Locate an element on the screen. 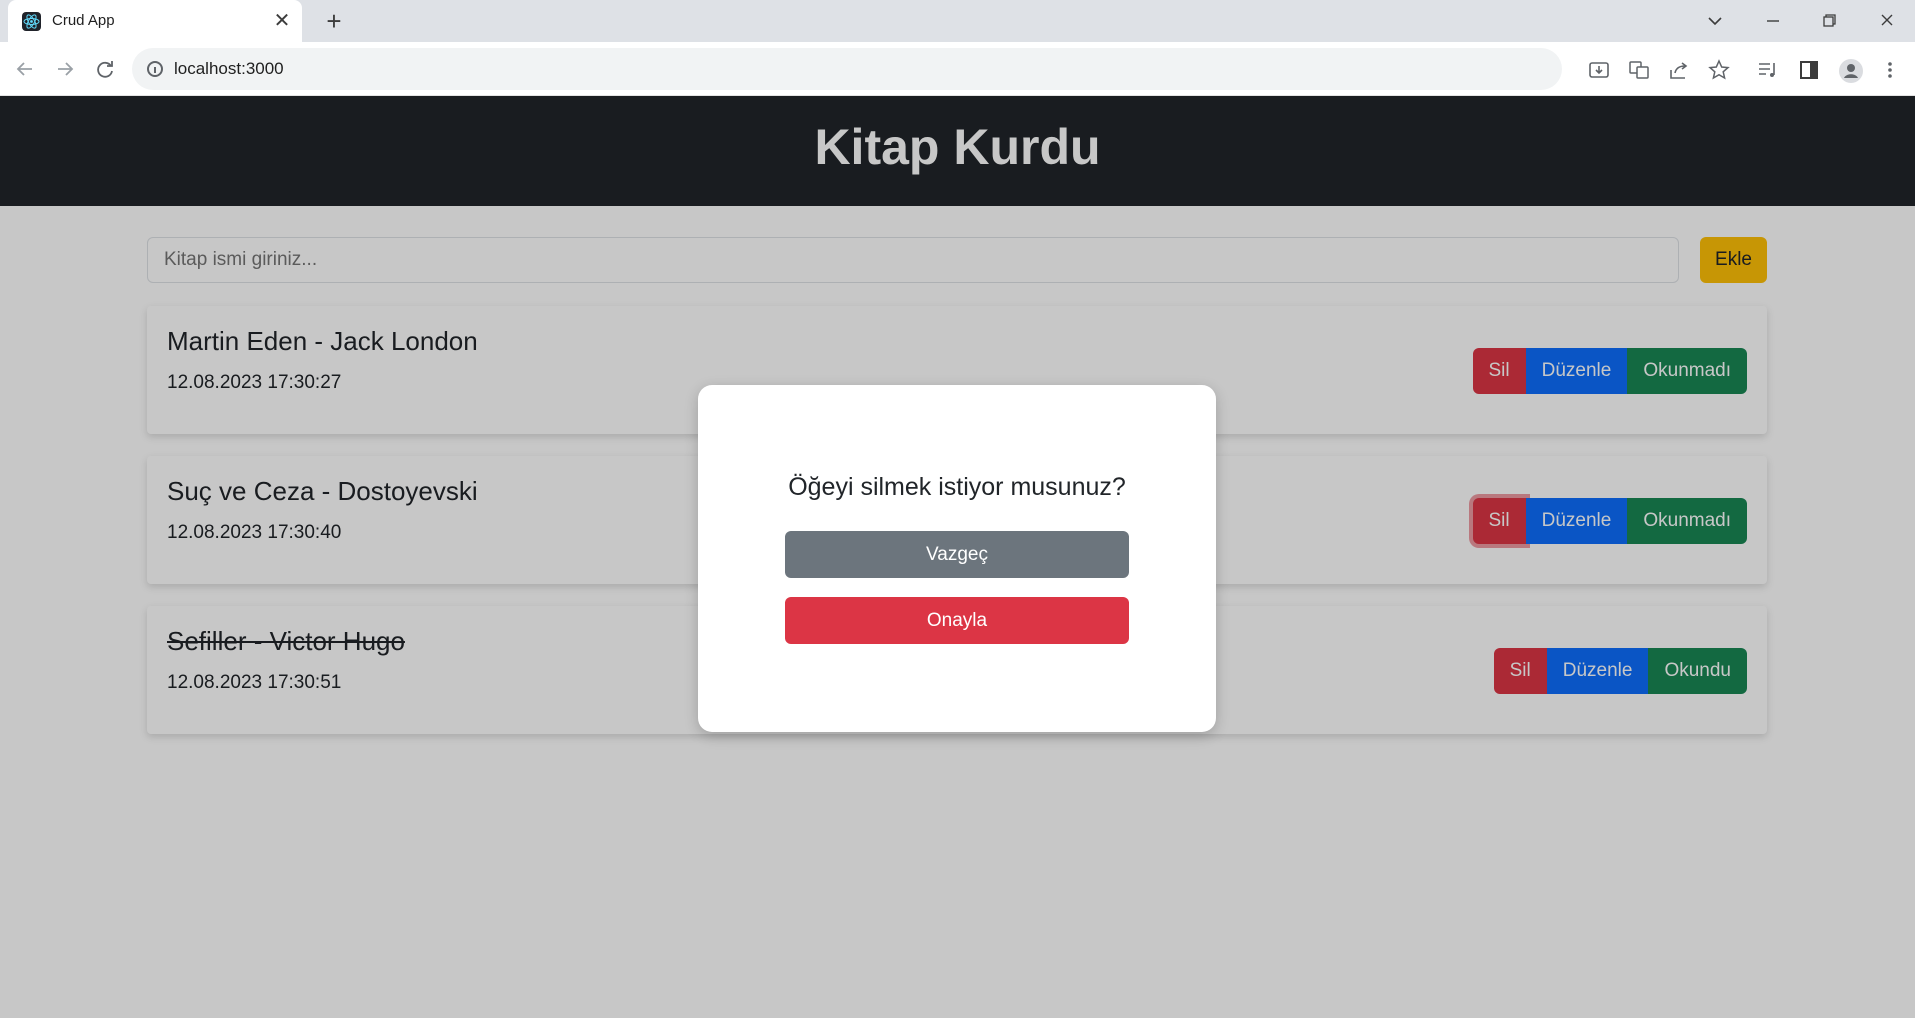 Image resolution: width=1915 pixels, height=1018 pixels. address-bar: localhost:3000 is located at coordinates (847, 69).